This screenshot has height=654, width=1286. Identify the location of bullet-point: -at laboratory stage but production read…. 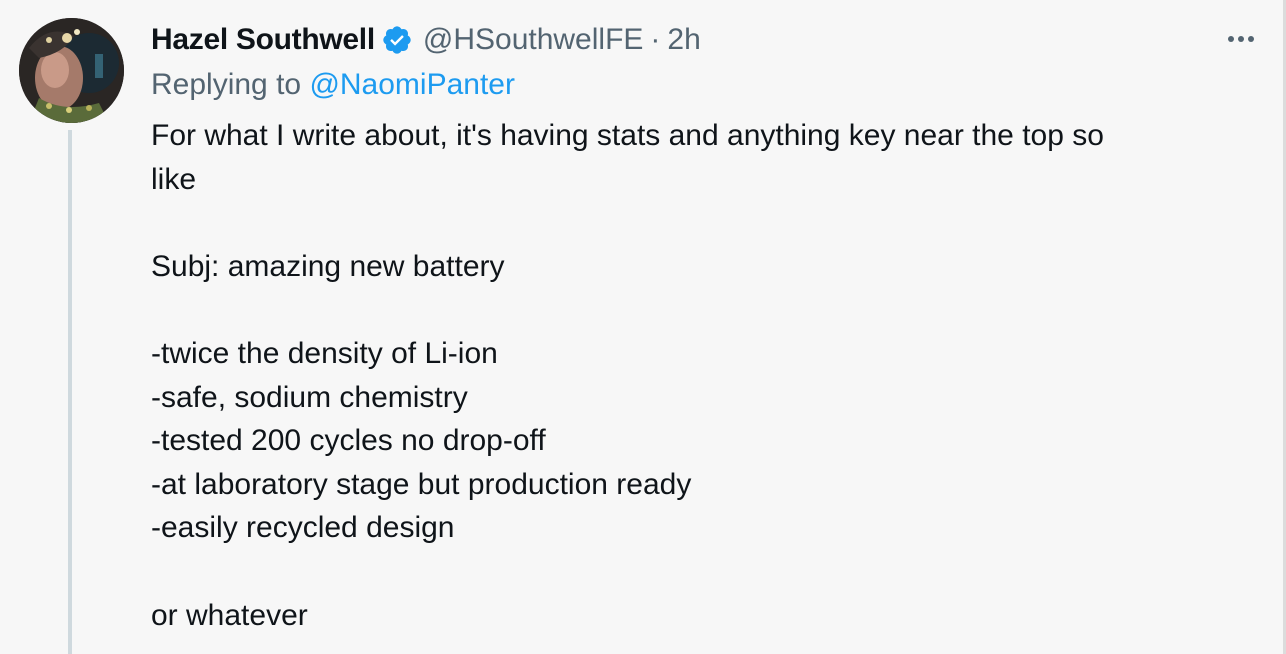
(421, 484).